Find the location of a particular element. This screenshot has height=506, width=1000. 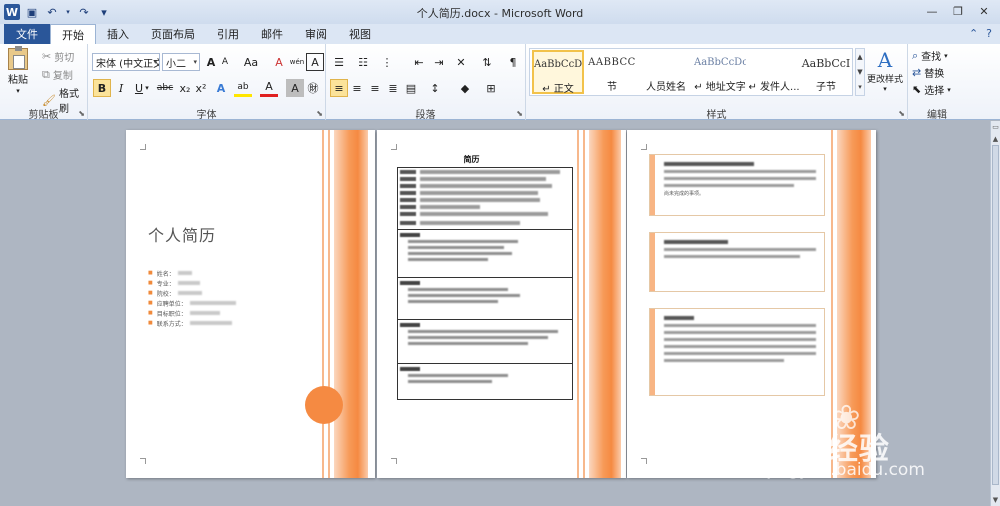

cut-button: ✂ 剪切 is located at coordinates (58, 56).